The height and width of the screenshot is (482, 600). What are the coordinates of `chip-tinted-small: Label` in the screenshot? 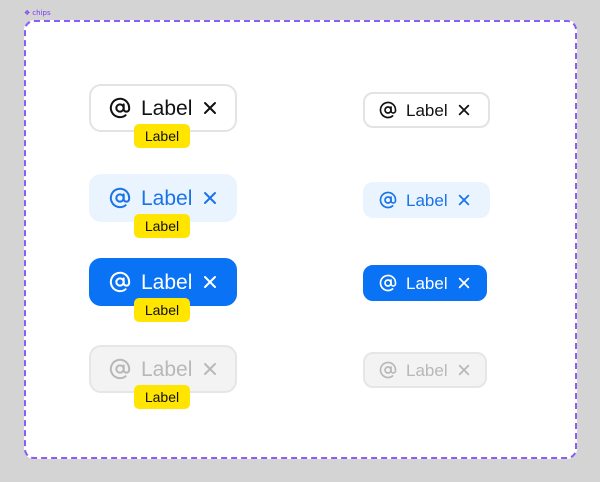 It's located at (426, 200).